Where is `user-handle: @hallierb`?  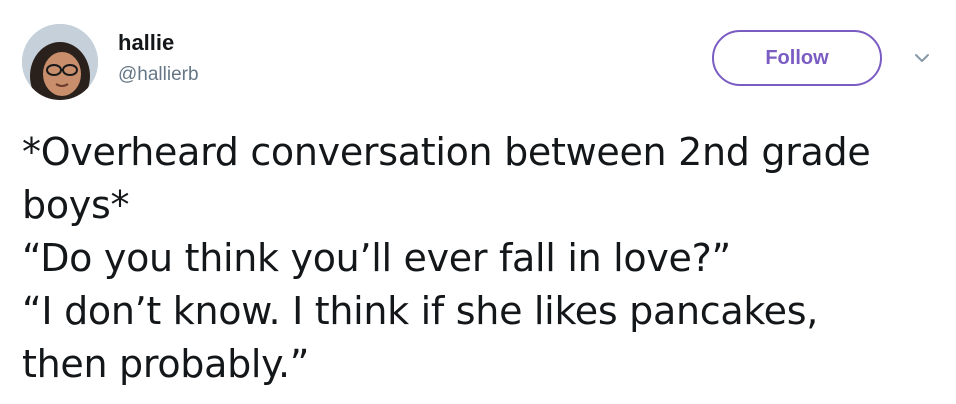
user-handle: @hallierb is located at coordinates (158, 75).